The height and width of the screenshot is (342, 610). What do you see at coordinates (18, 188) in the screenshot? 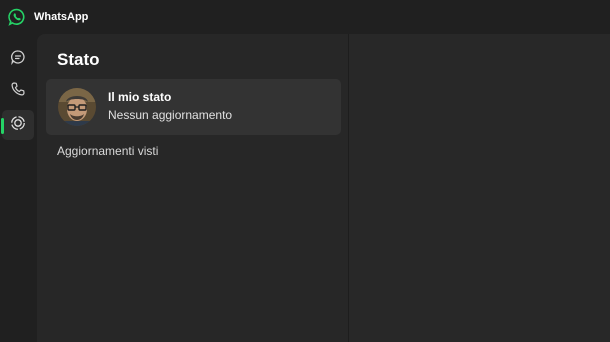
I see `navigation-rail` at bounding box center [18, 188].